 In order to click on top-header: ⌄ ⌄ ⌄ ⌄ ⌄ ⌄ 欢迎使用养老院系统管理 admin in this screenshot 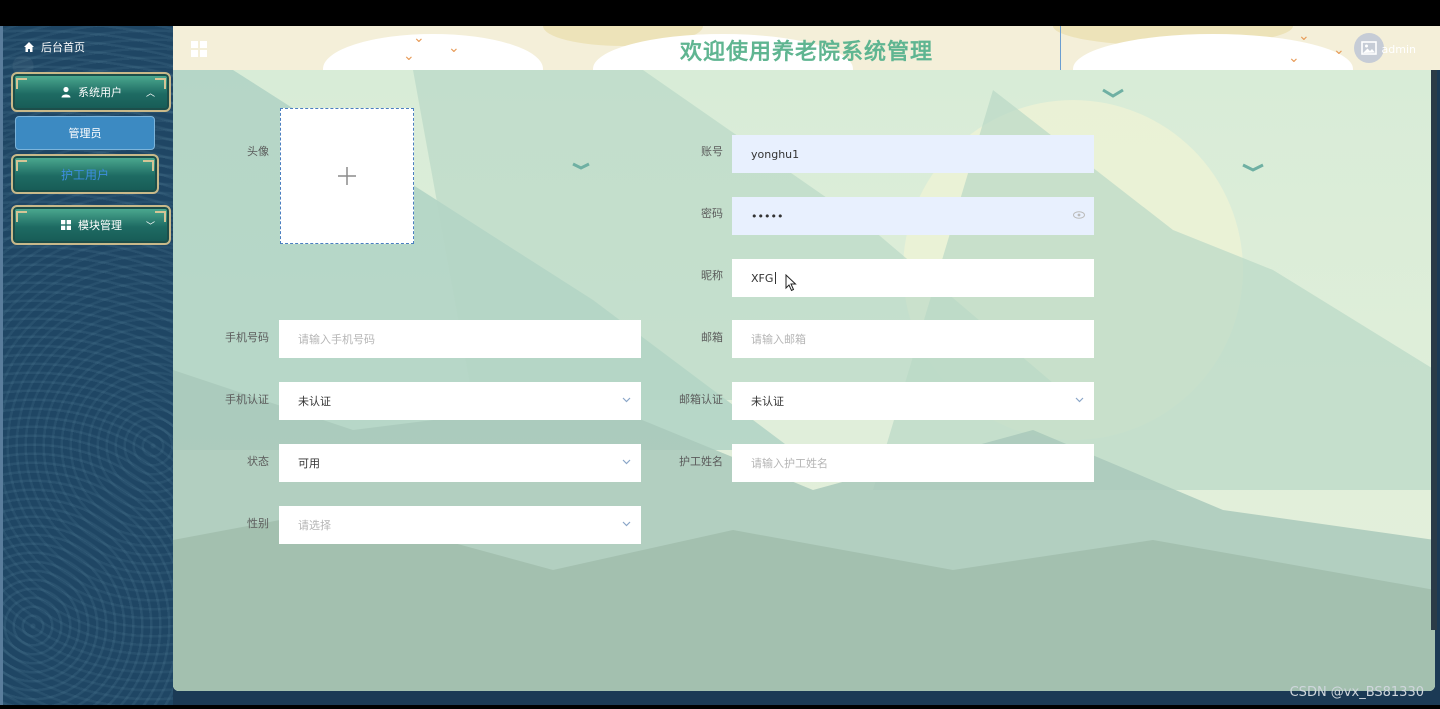, I will do `click(806, 48)`.